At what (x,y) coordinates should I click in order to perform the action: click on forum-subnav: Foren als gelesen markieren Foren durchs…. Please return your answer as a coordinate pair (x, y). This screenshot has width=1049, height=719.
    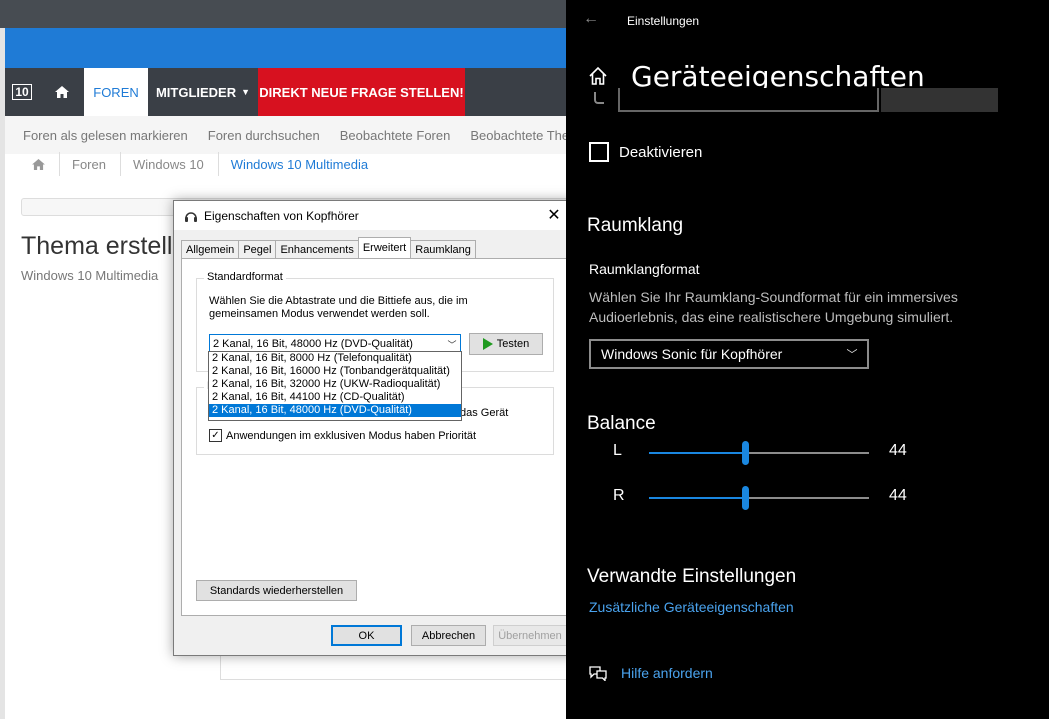
    Looking at the image, I should click on (285, 135).